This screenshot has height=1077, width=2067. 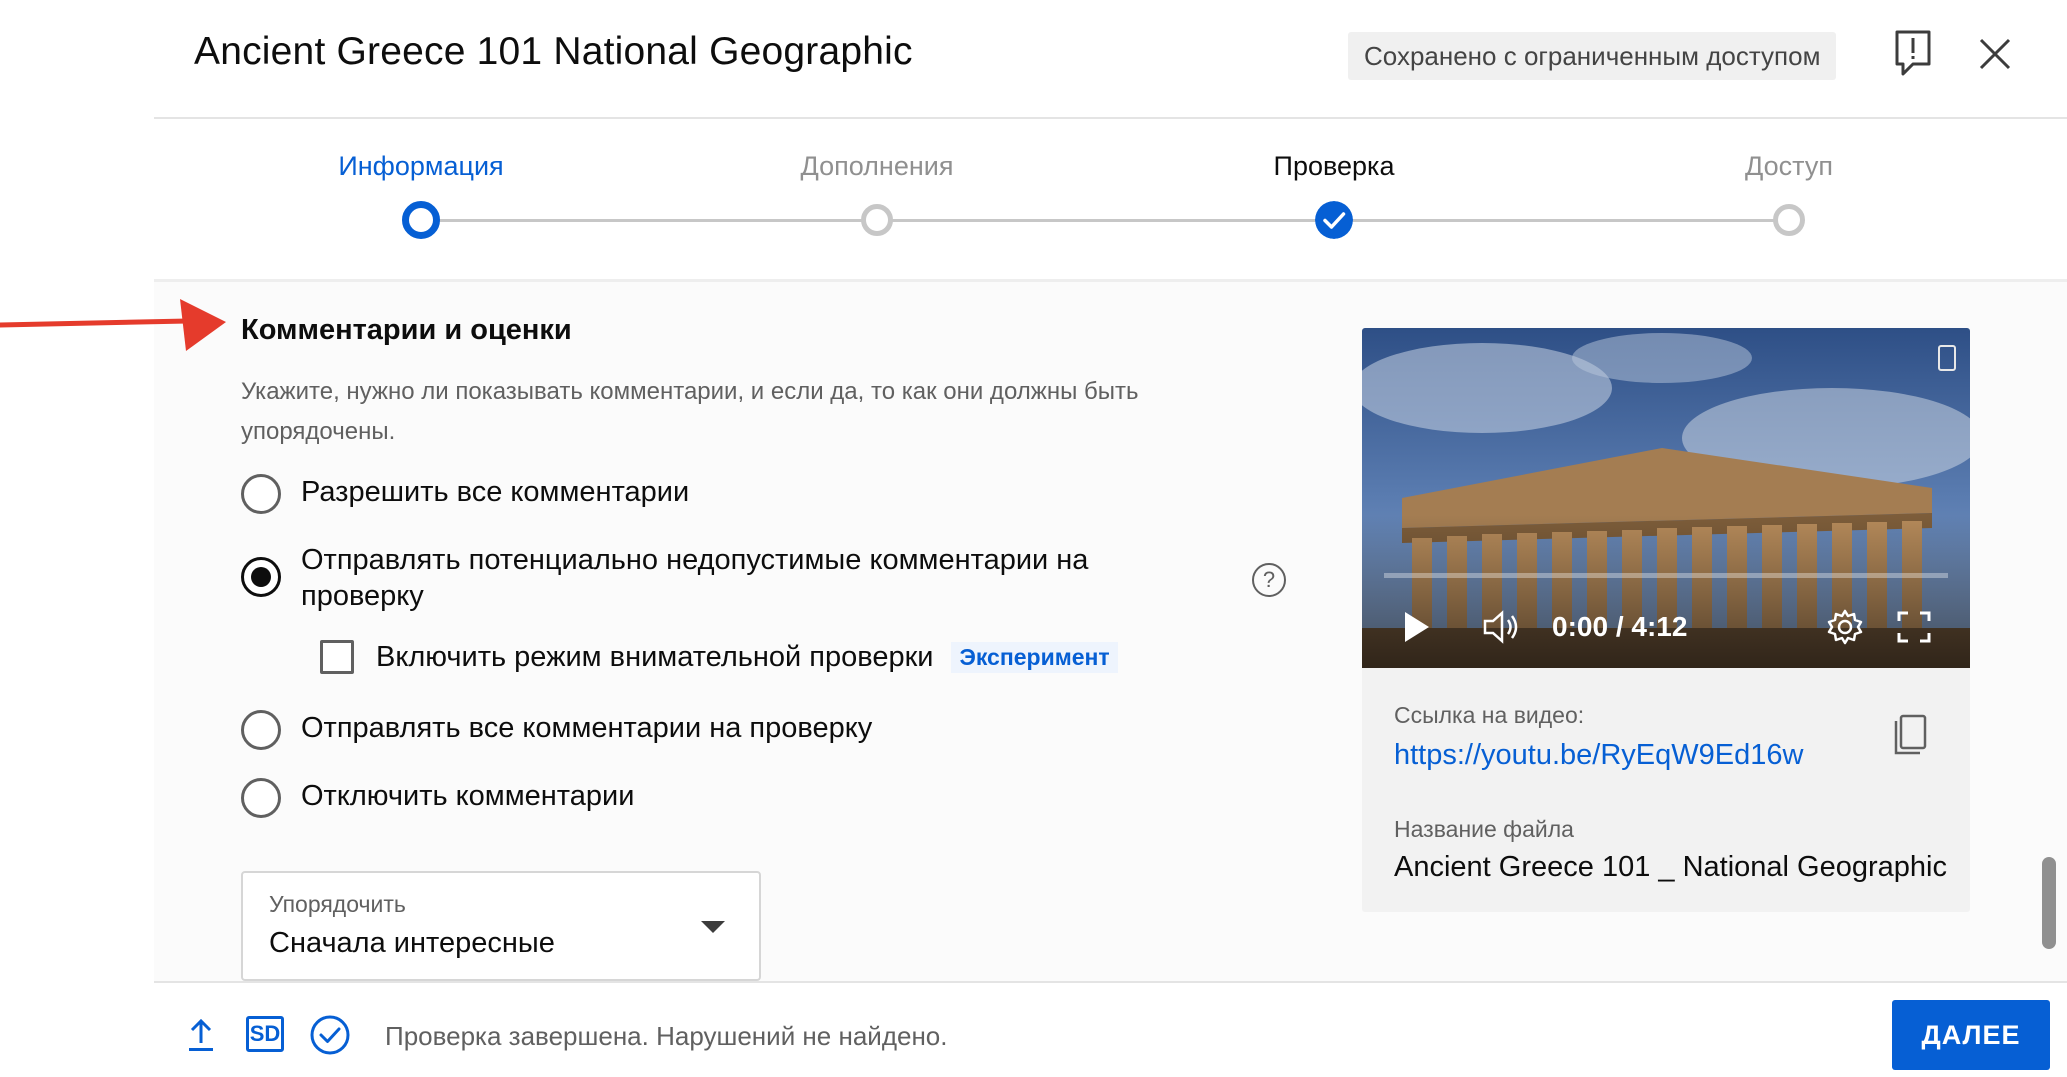 I want to click on sd-quality-icon: SD, so click(x=265, y=1034).